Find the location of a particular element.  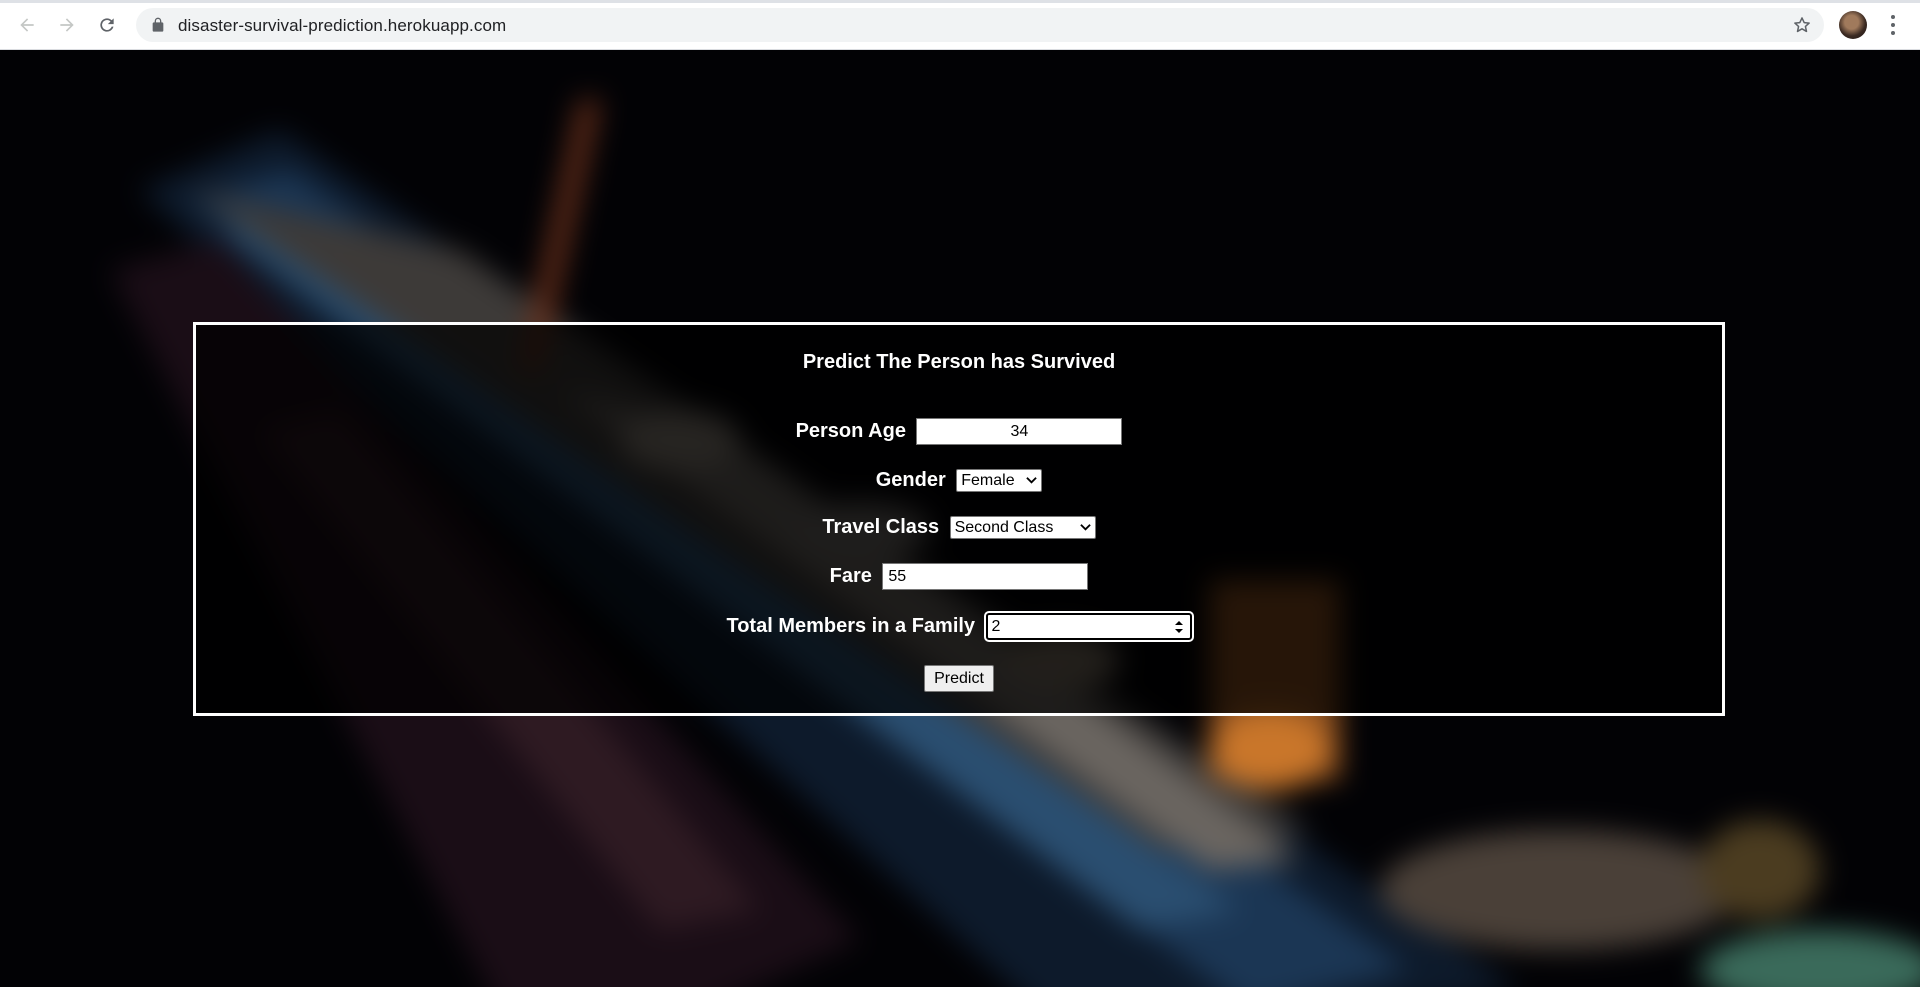

travel-class-select: Second Class is located at coordinates (1022, 527).